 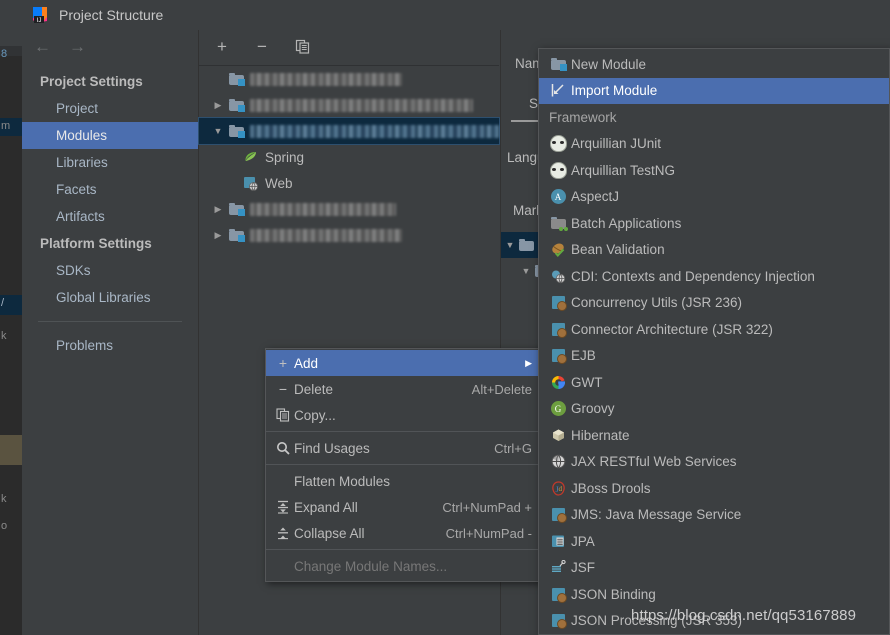 I want to click on submenu-item-arquillian-junit: Arquillian JUnit, so click(x=714, y=144).